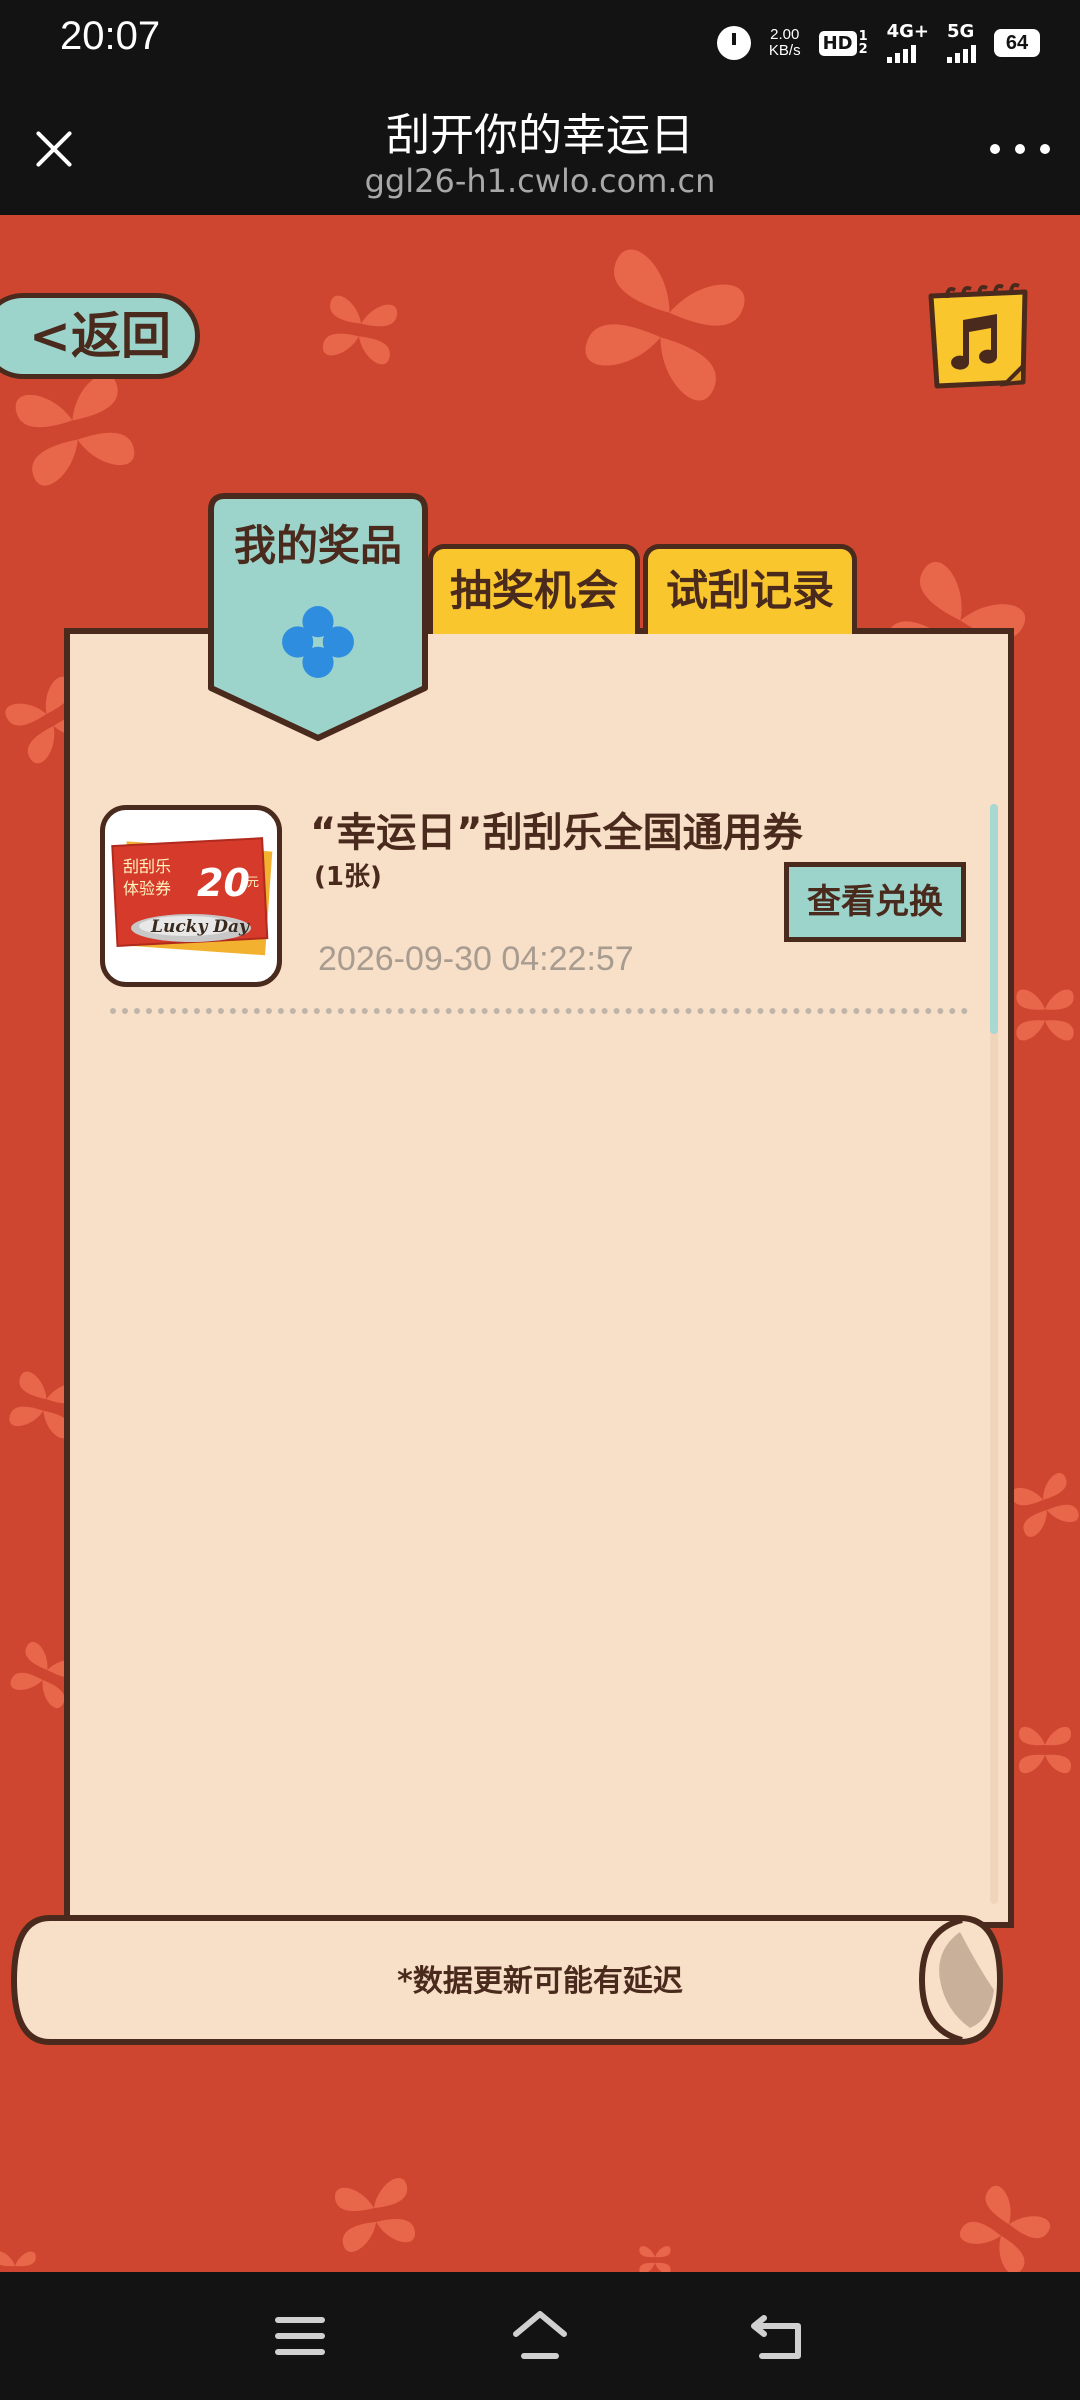  I want to click on alarm-icon, so click(733, 43).